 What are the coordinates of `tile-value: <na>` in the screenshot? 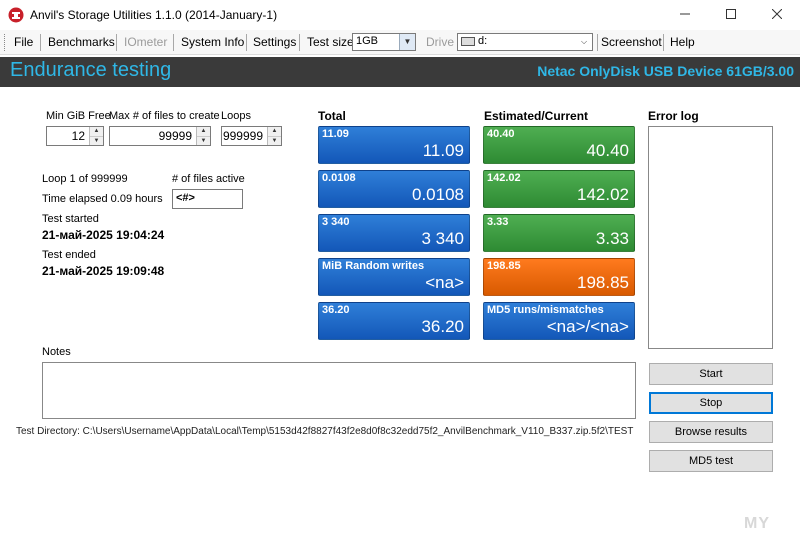 It's located at (444, 282).